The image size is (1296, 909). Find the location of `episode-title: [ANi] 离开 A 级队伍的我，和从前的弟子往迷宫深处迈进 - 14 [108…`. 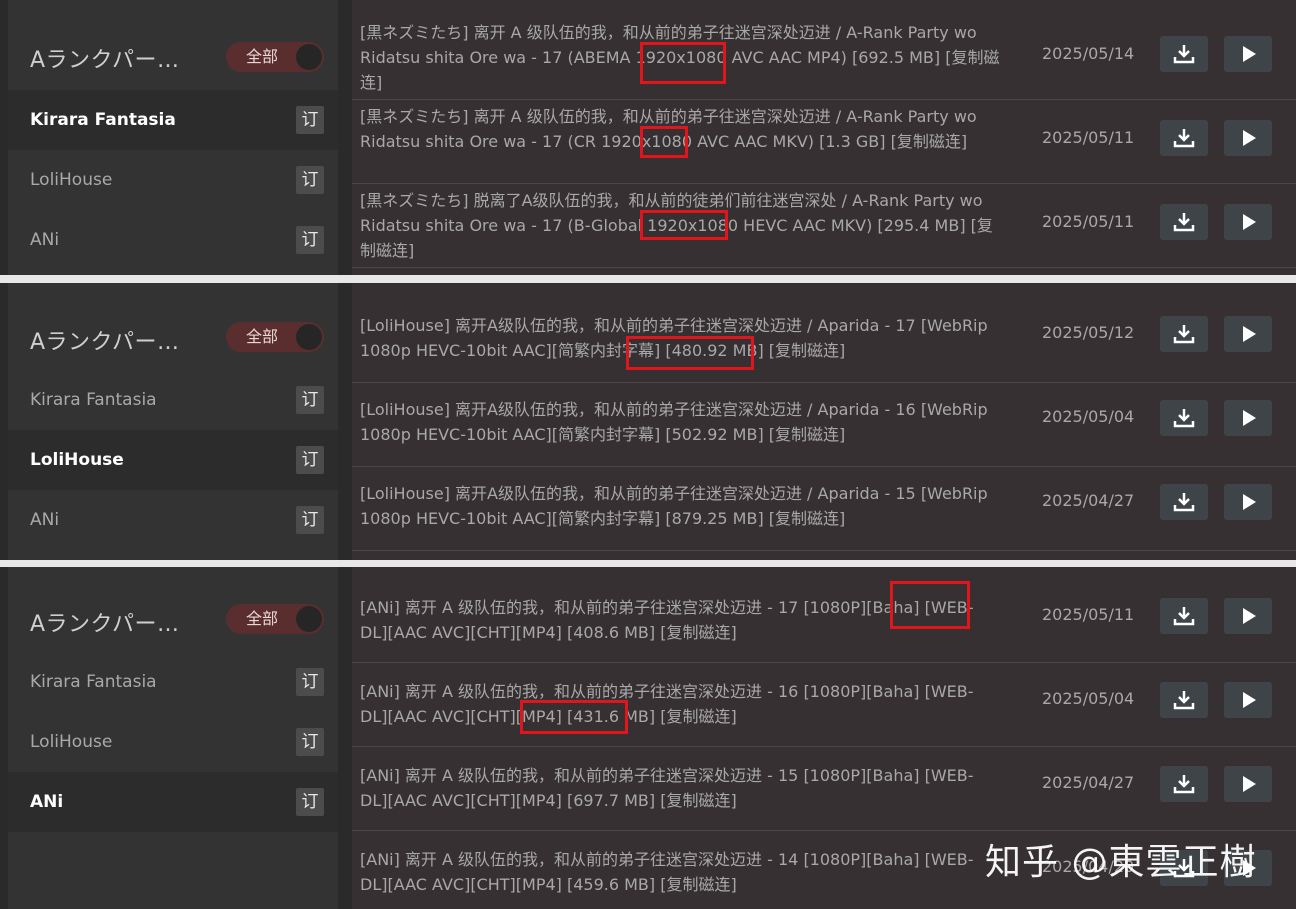

episode-title: [ANi] 离开 A 级队伍的我，和从前的弟子往迷宫深处迈进 - 14 [108… is located at coordinates (680, 872).